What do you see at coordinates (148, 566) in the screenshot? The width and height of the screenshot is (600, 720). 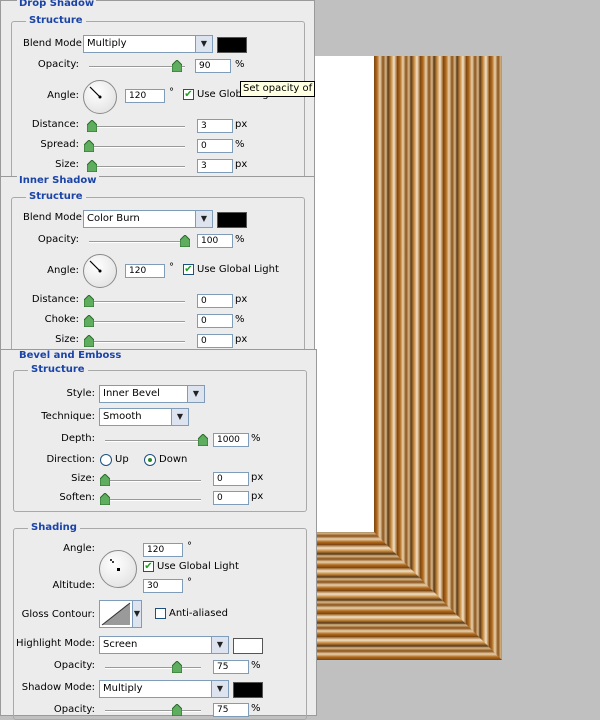 I see `shading-global-light-checkbox: ✔` at bounding box center [148, 566].